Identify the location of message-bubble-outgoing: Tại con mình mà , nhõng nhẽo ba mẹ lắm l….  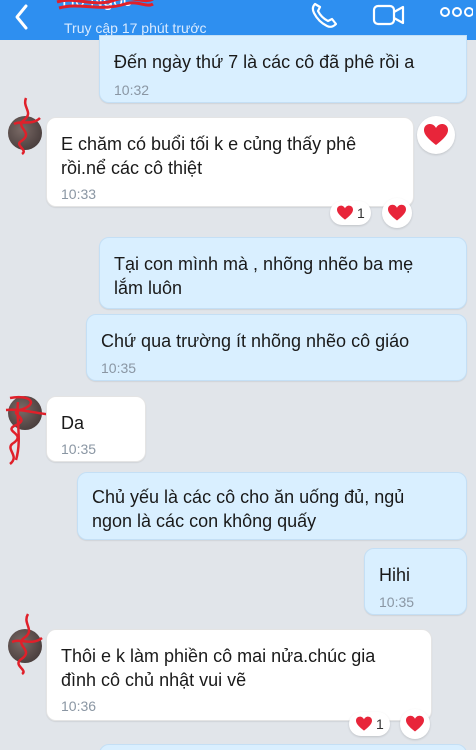
(283, 273).